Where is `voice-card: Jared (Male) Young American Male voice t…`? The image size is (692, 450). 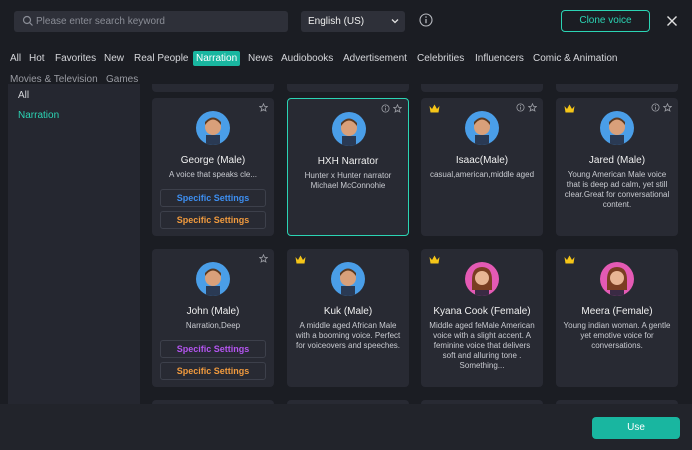
voice-card: Jared (Male) Young American Male voice t… is located at coordinates (617, 167).